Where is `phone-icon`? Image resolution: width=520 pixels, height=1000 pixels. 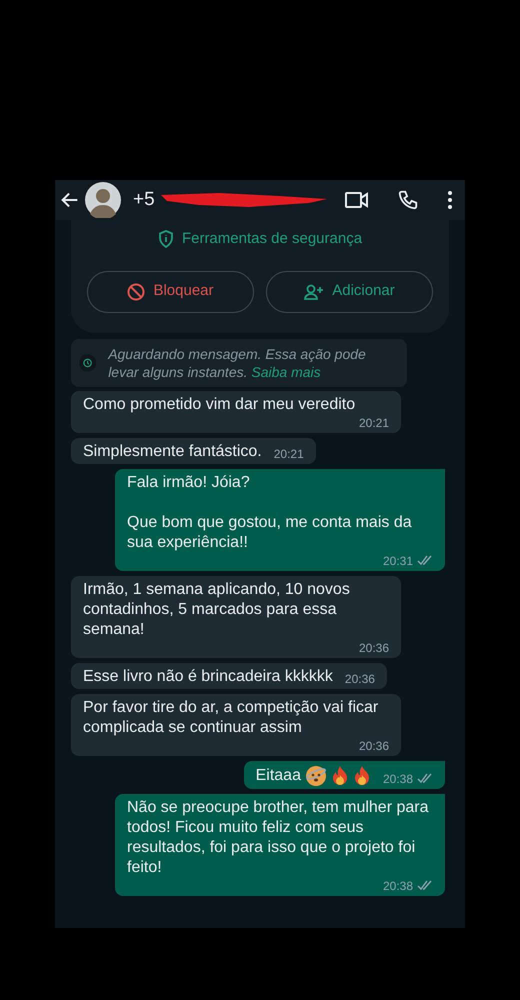 phone-icon is located at coordinates (408, 200).